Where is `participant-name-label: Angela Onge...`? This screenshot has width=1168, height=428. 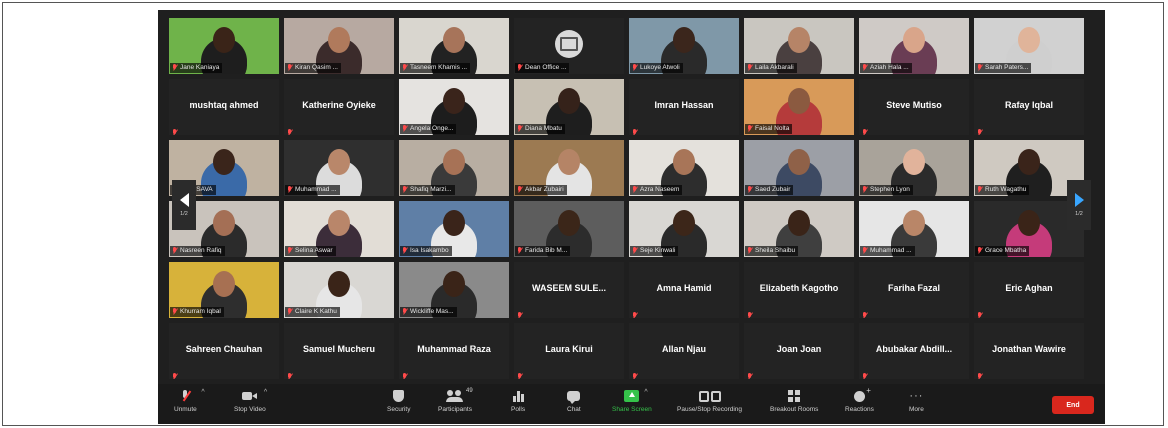 participant-name-label: Angela Onge... is located at coordinates (428, 129).